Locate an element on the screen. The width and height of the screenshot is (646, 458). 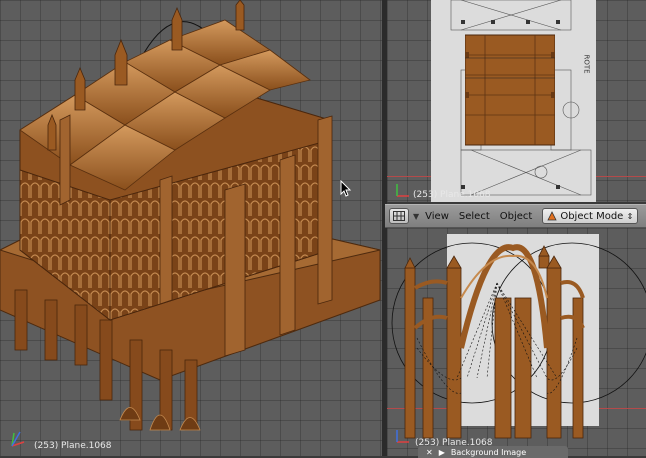
expand-arrow-icon: ▶ is located at coordinates (442, 452).